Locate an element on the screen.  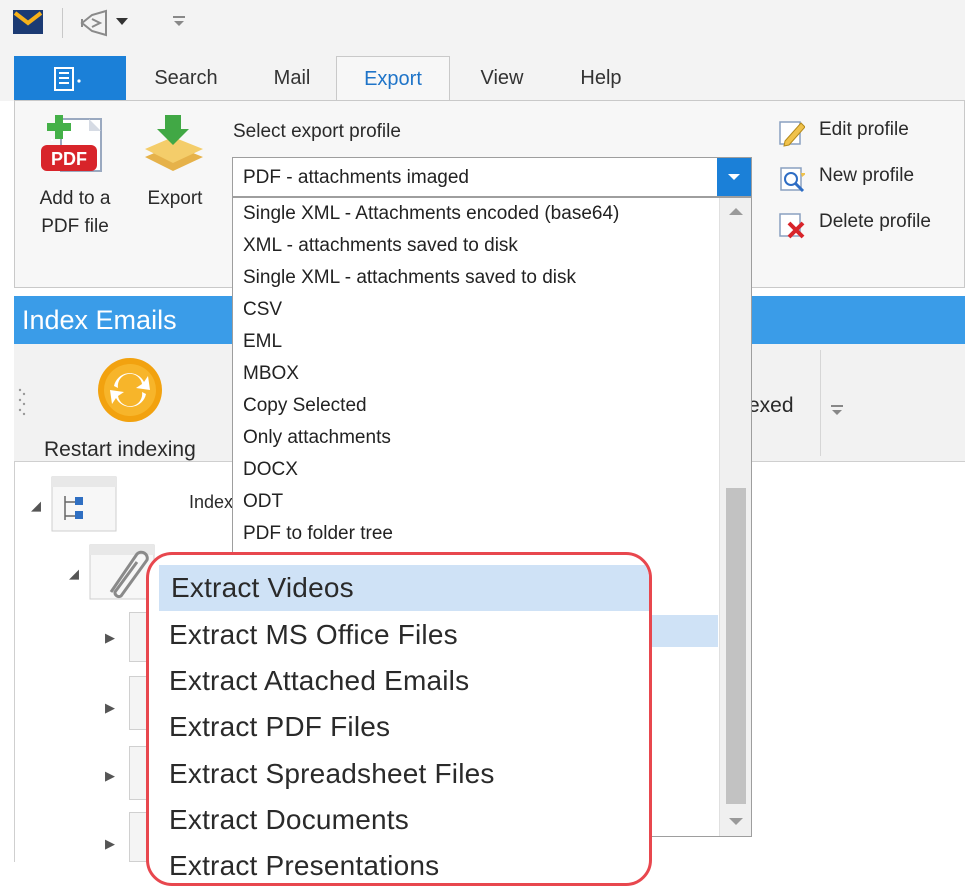
dropdown-option: Single XML - attachments saved to disk is located at coordinates (409, 278).